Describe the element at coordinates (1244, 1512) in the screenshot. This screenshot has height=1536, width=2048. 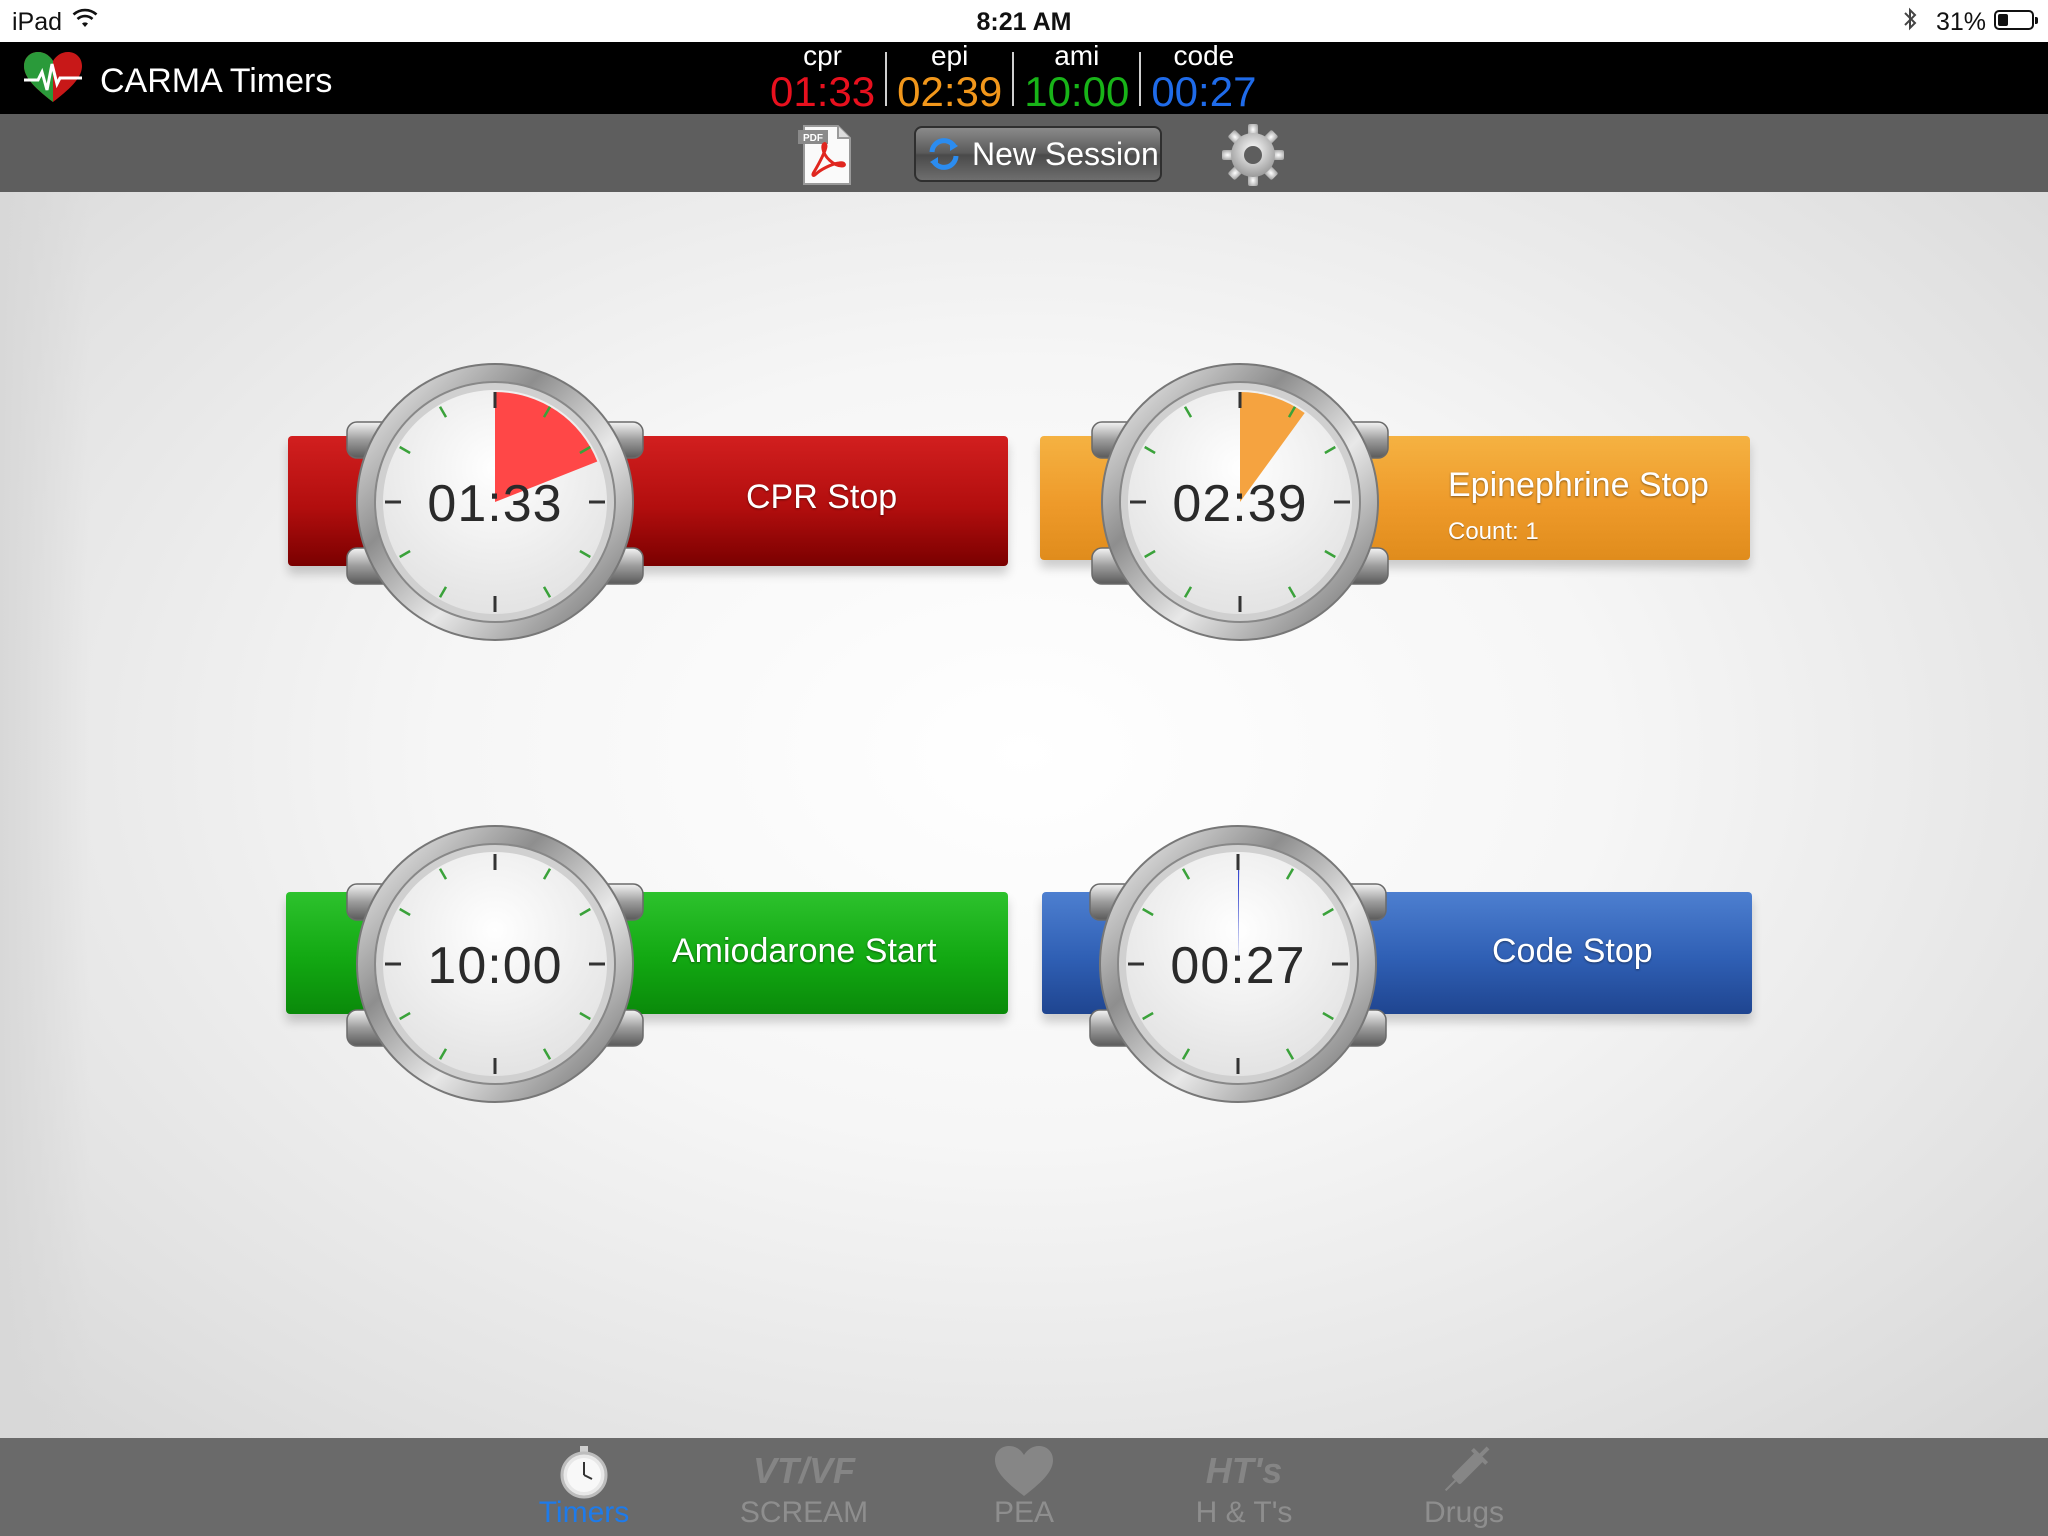
I see `tab-hts-label: H & T's` at that location.